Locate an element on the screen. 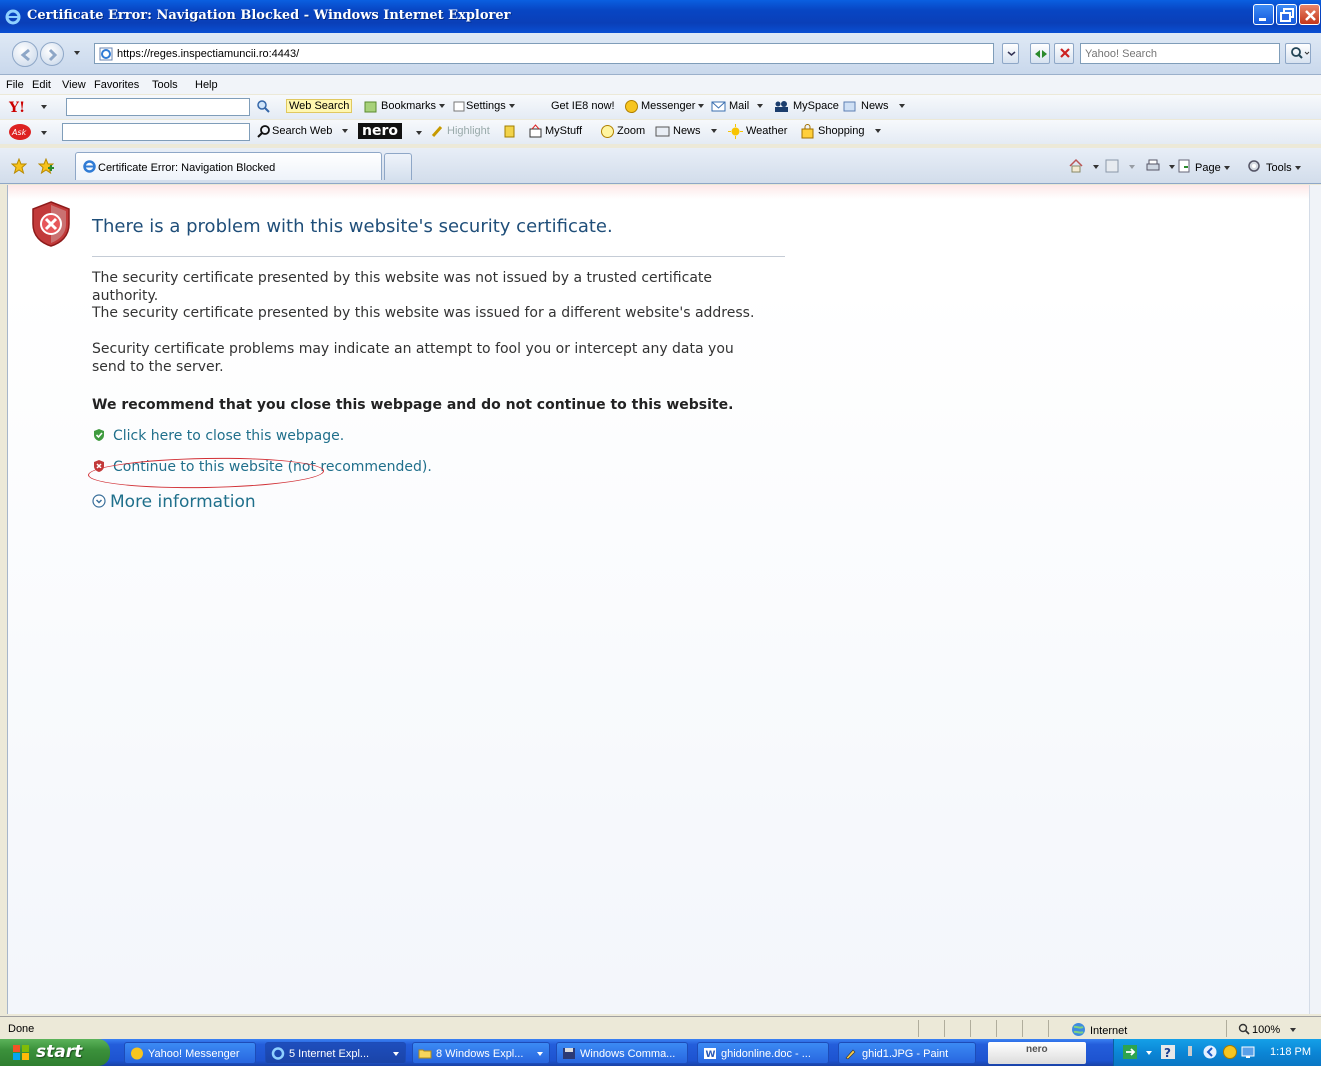 The width and height of the screenshot is (1321, 1066). messenger-button: Messenger is located at coordinates (673, 106).